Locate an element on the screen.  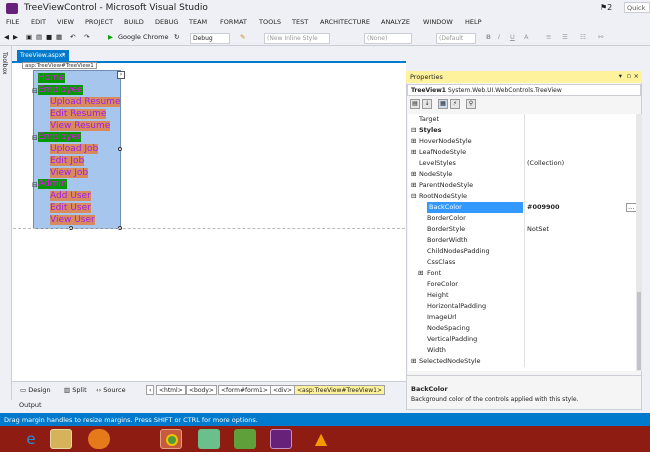
property-row: ⊞ LeafNodeStyle is located at coordinates (522, 152).